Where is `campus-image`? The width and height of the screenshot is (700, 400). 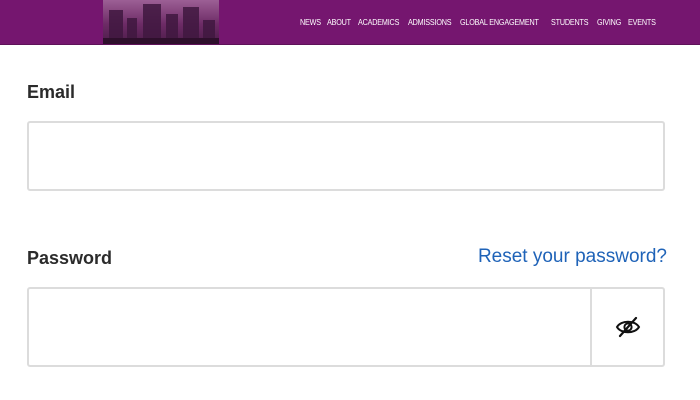
campus-image is located at coordinates (161, 22).